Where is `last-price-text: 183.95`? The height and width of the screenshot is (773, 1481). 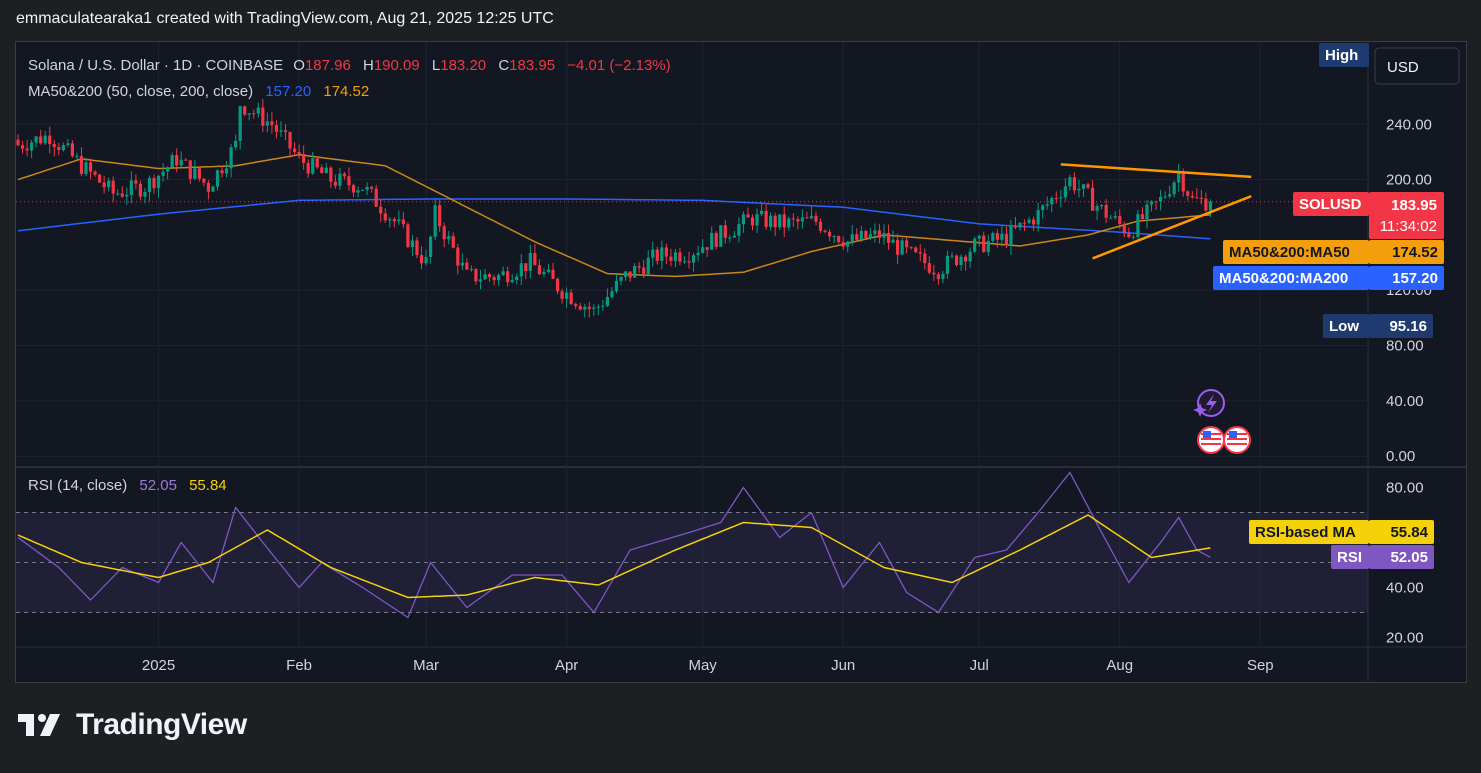 last-price-text: 183.95 is located at coordinates (1414, 205).